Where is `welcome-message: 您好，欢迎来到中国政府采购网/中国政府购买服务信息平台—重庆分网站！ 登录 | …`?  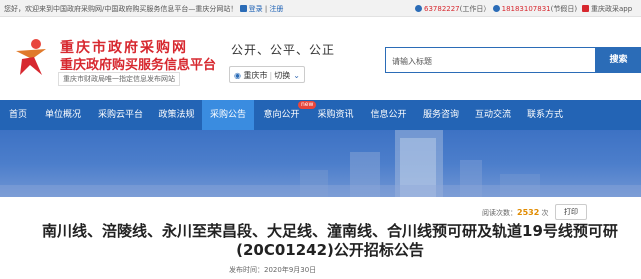
welcome-message: 您好，欢迎来到中国政府采购网/中国政府购买服务信息平台—重庆分网站！ 登录 | … is located at coordinates (143, 9).